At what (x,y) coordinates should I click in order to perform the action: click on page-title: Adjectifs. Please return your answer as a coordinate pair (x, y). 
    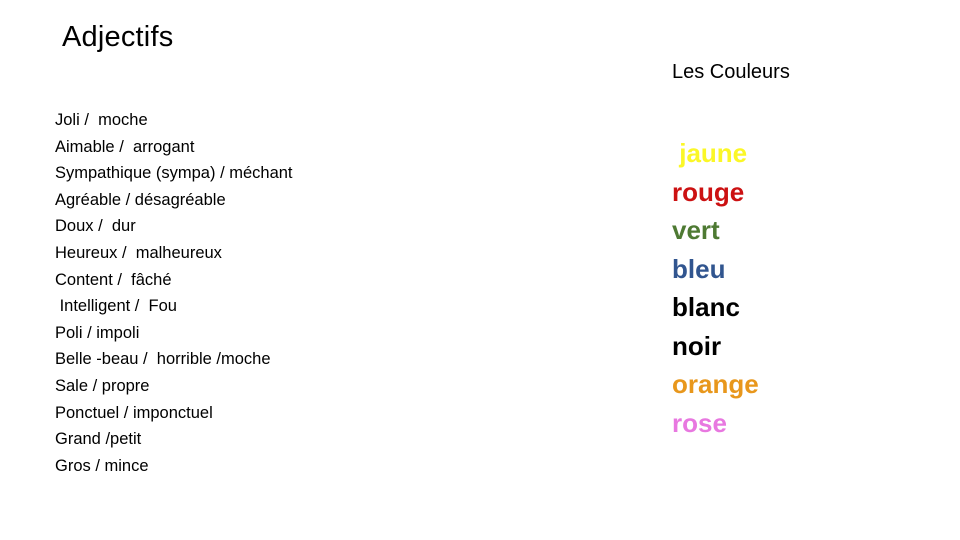
    Looking at the image, I should click on (118, 37).